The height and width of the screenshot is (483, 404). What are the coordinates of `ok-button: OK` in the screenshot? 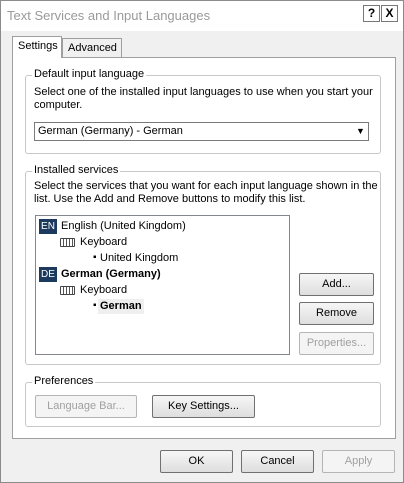 It's located at (196, 461).